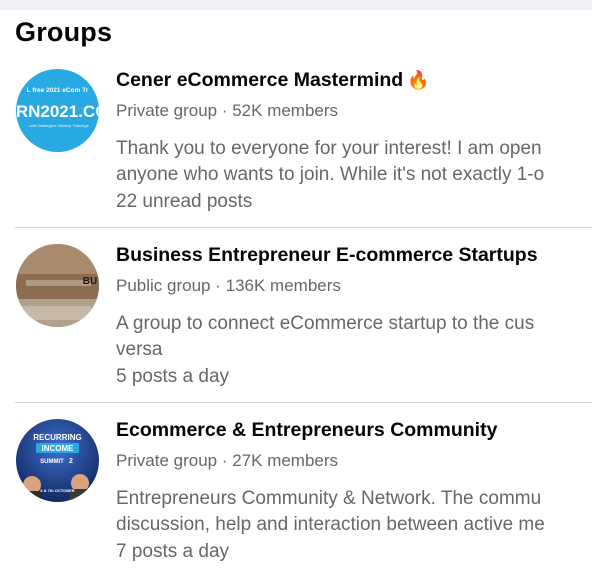 The image size is (592, 569). Describe the element at coordinates (259, 80) in the screenshot. I see `group-name-text: Cener eCommerce Mastermind` at that location.